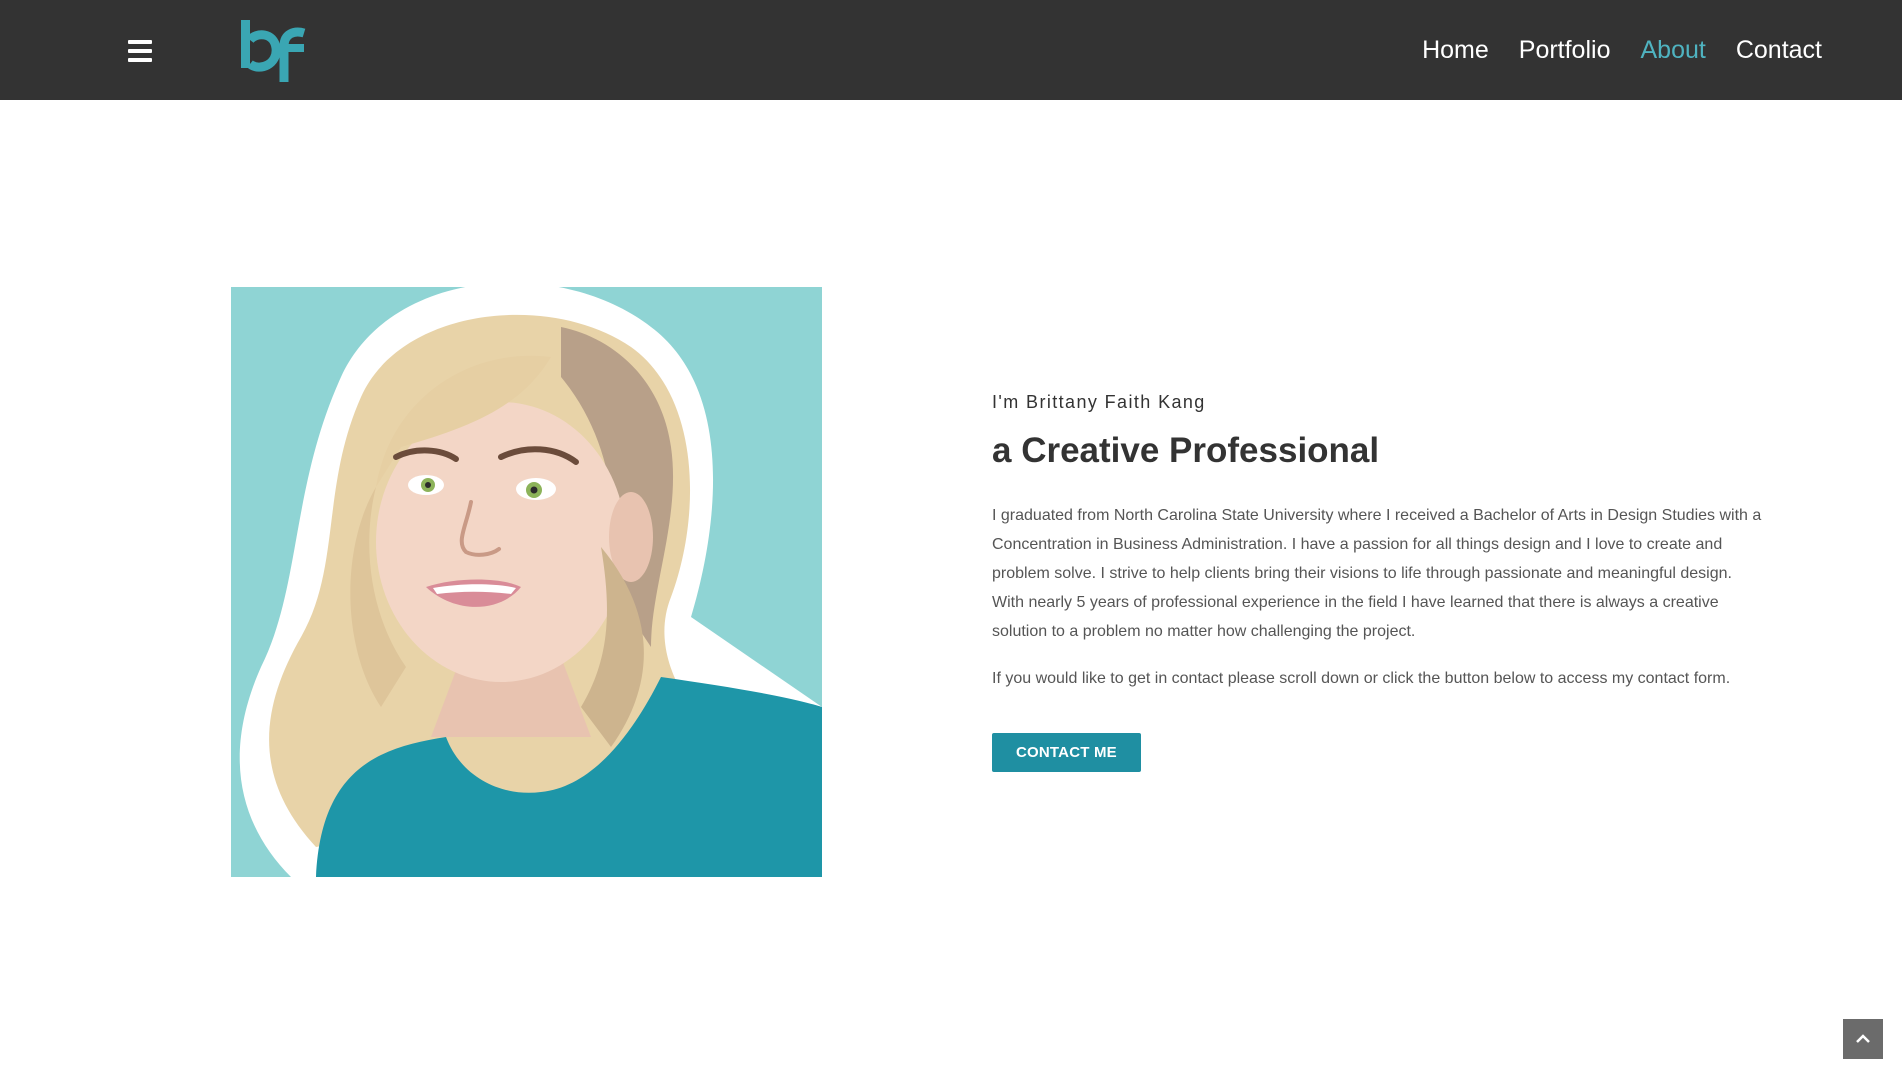  Describe the element at coordinates (1672, 50) in the screenshot. I see `nav-about: About` at that location.